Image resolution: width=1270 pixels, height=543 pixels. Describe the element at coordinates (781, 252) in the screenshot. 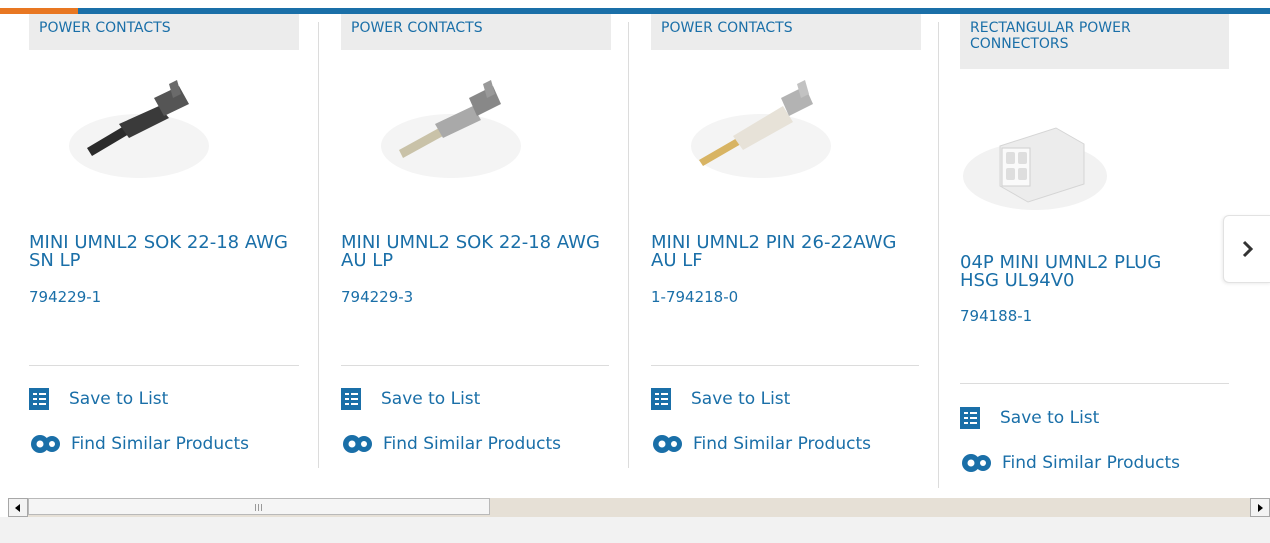

I see `product-title-link: MINI UMNL2 PIN 26-22AWG AU LF` at that location.